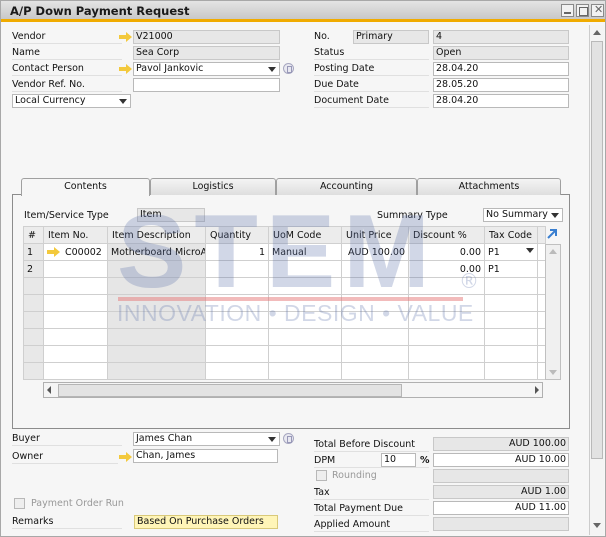  I want to click on quantity-cell: 1, so click(237, 252).